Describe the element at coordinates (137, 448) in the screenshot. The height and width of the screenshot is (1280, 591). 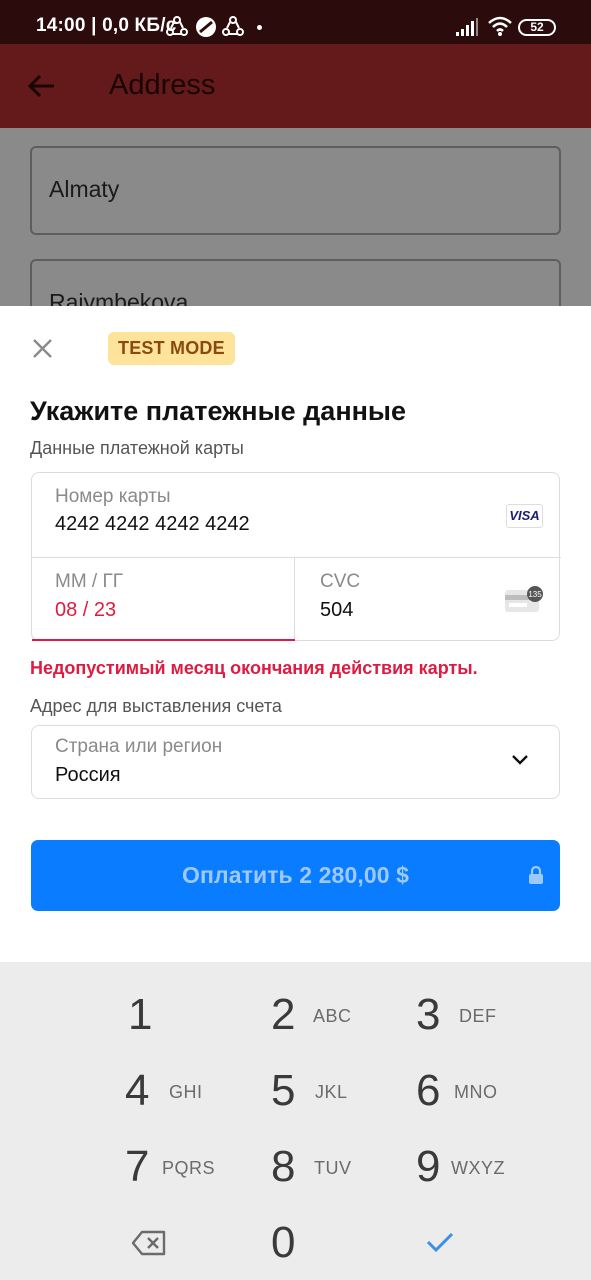
I see `card-section-label: Данные платежной карты` at that location.